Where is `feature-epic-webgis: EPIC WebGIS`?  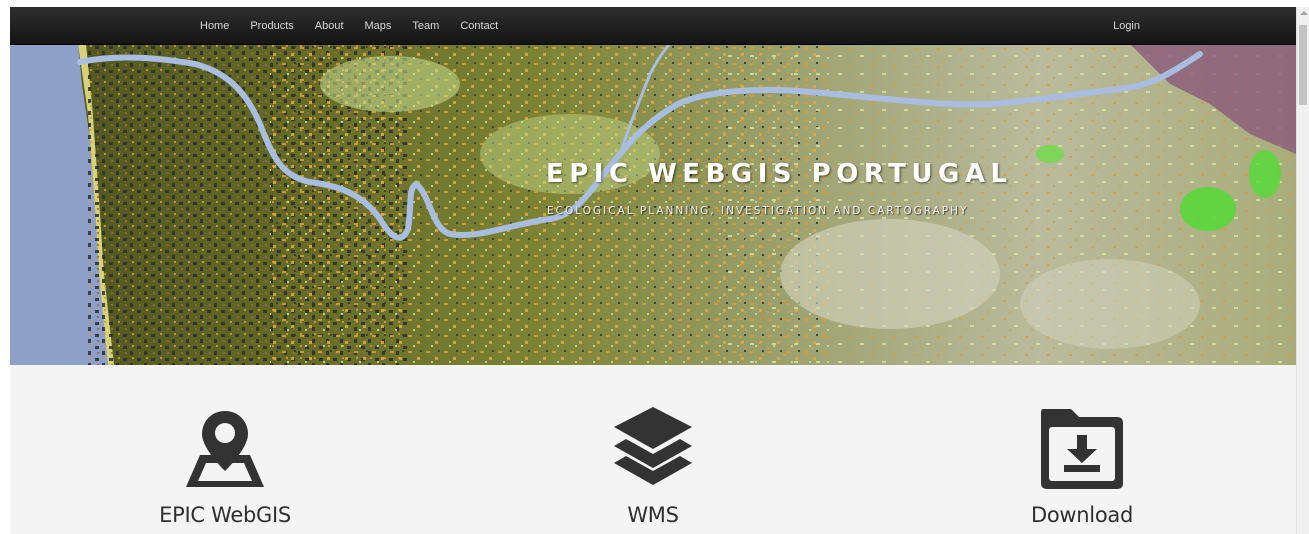
feature-epic-webgis: EPIC WebGIS is located at coordinates (225, 449).